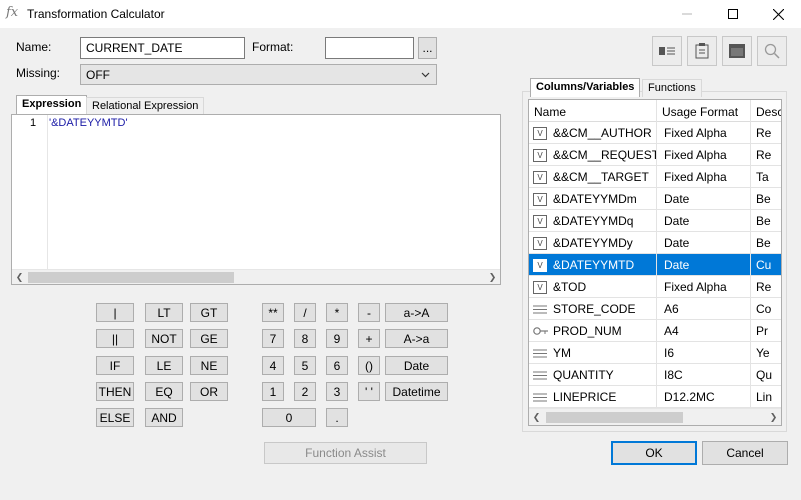  Describe the element at coordinates (305, 338) in the screenshot. I see `key-8: 8` at that location.